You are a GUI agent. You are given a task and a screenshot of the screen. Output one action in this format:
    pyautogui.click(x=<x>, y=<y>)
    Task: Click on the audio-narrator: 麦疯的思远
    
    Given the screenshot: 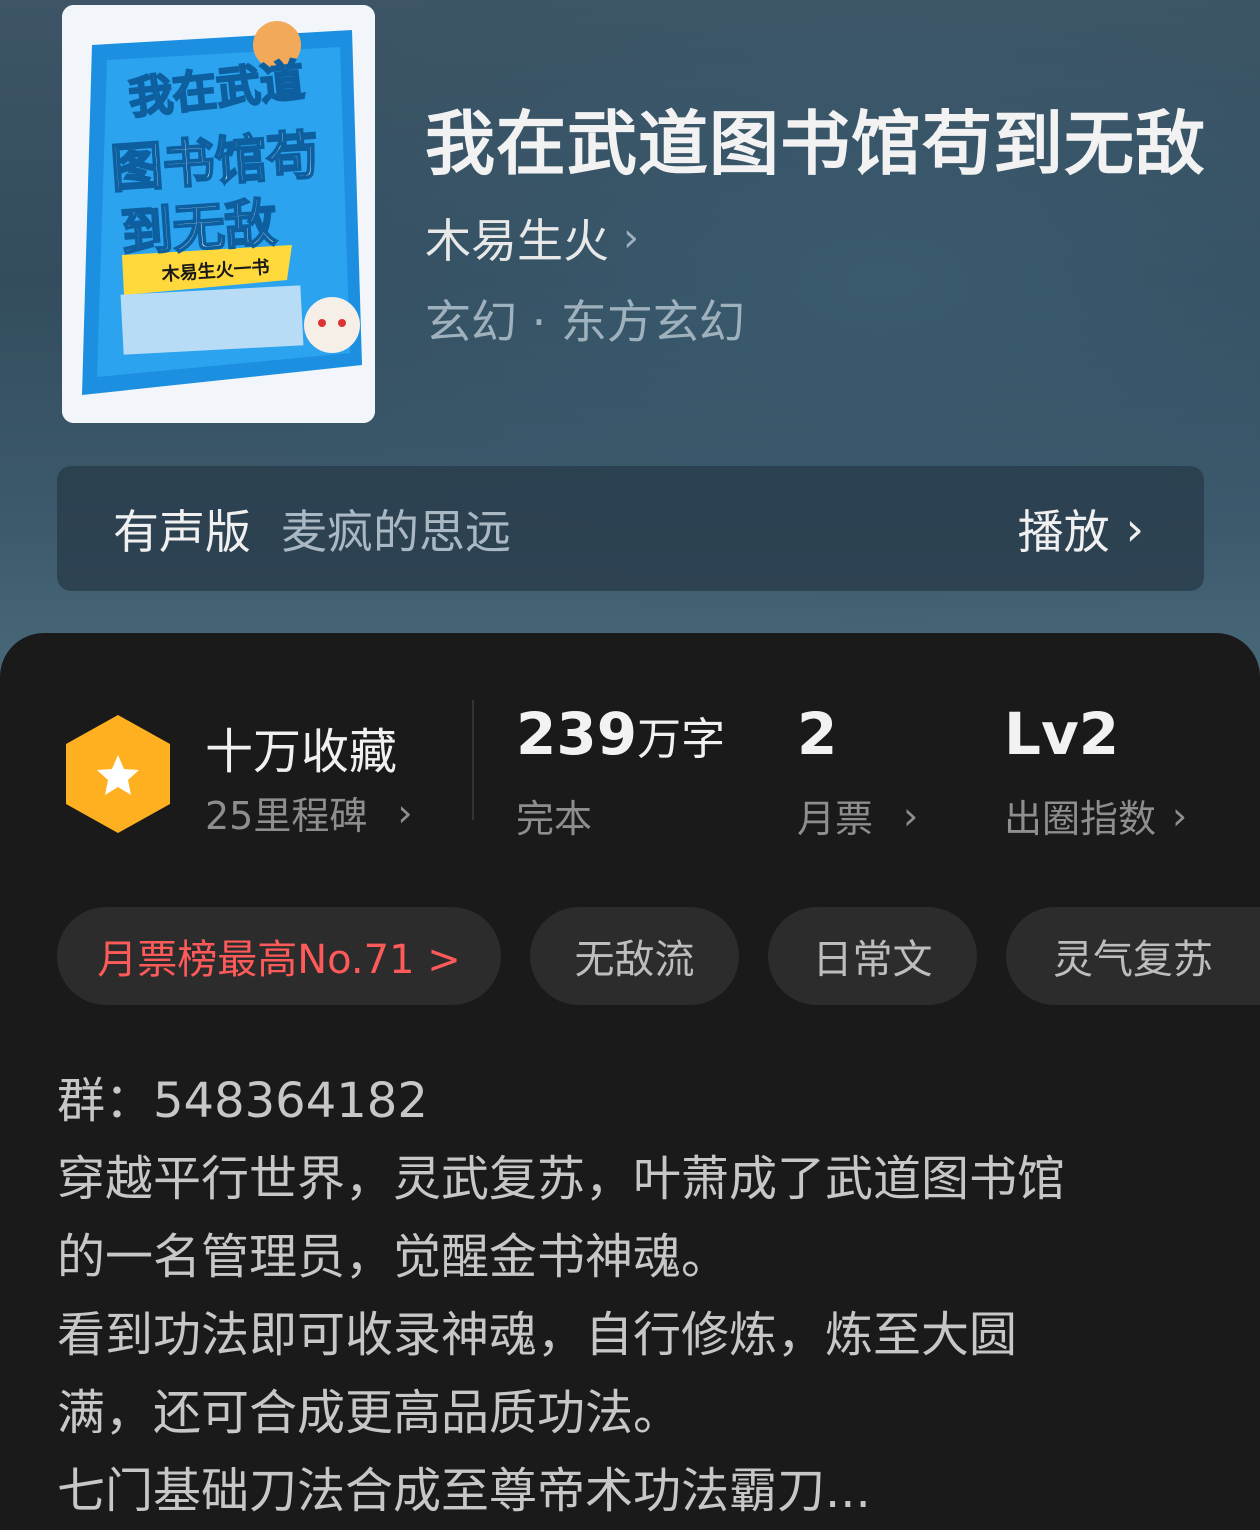 What is the action you would take?
    pyautogui.click(x=396, y=531)
    